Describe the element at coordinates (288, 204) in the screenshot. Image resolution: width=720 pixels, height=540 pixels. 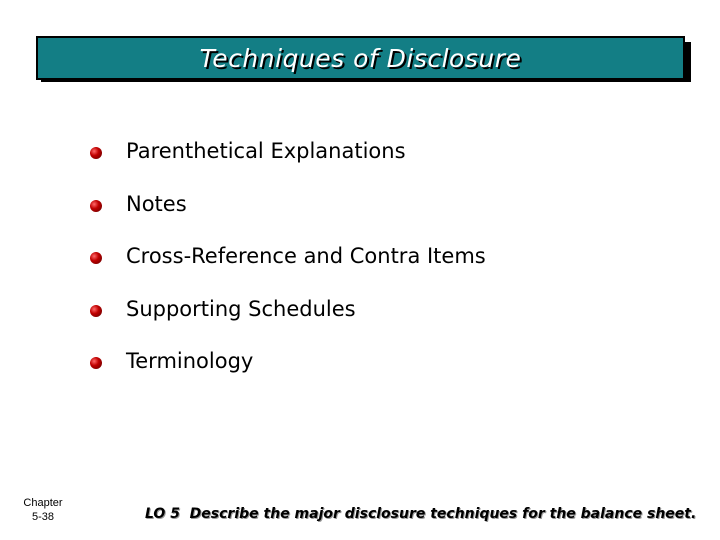
I see `bullet-item: Notes` at that location.